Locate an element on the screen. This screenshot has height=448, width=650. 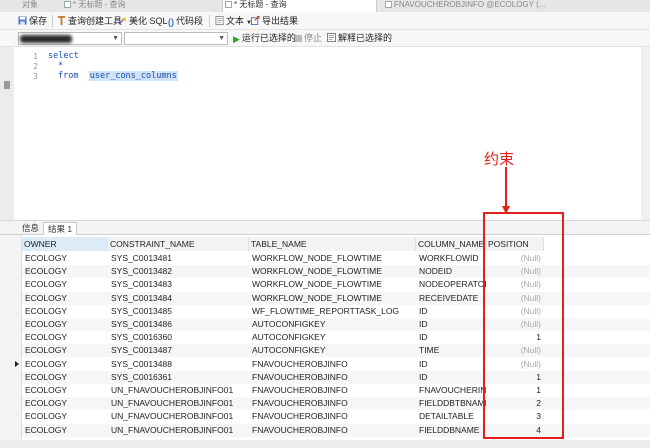
beautify-sql-button: 美化 SQL is located at coordinates (143, 21).